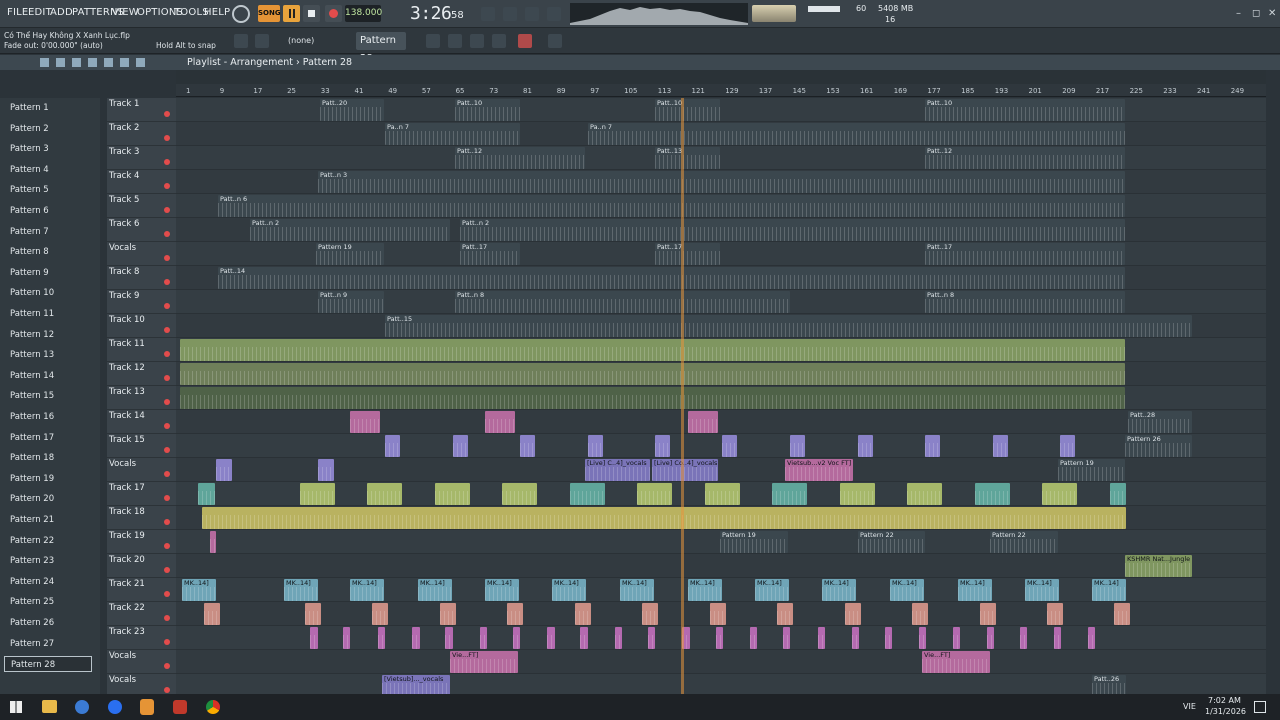 Image resolution: width=1280 pixels, height=720 pixels. What do you see at coordinates (262, 41) in the screenshot?
I see `arrow-right-icon` at bounding box center [262, 41].